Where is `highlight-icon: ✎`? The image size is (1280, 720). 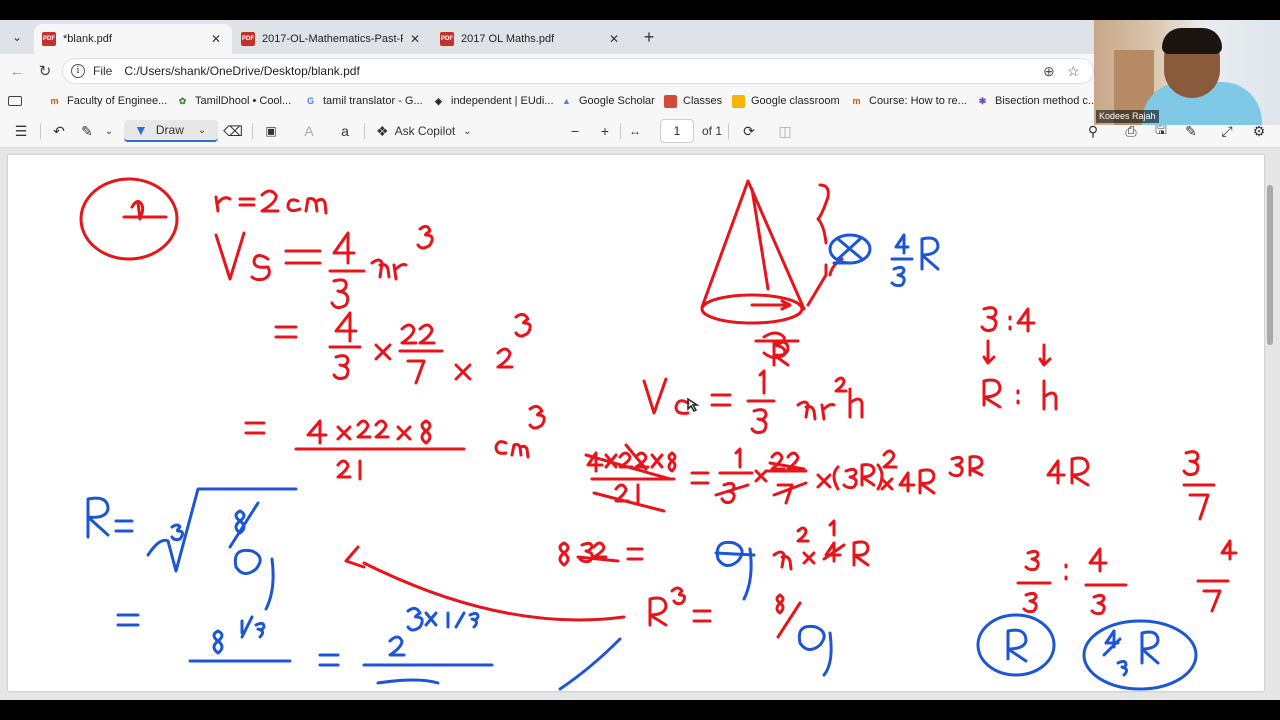 highlight-icon: ✎ is located at coordinates (87, 131).